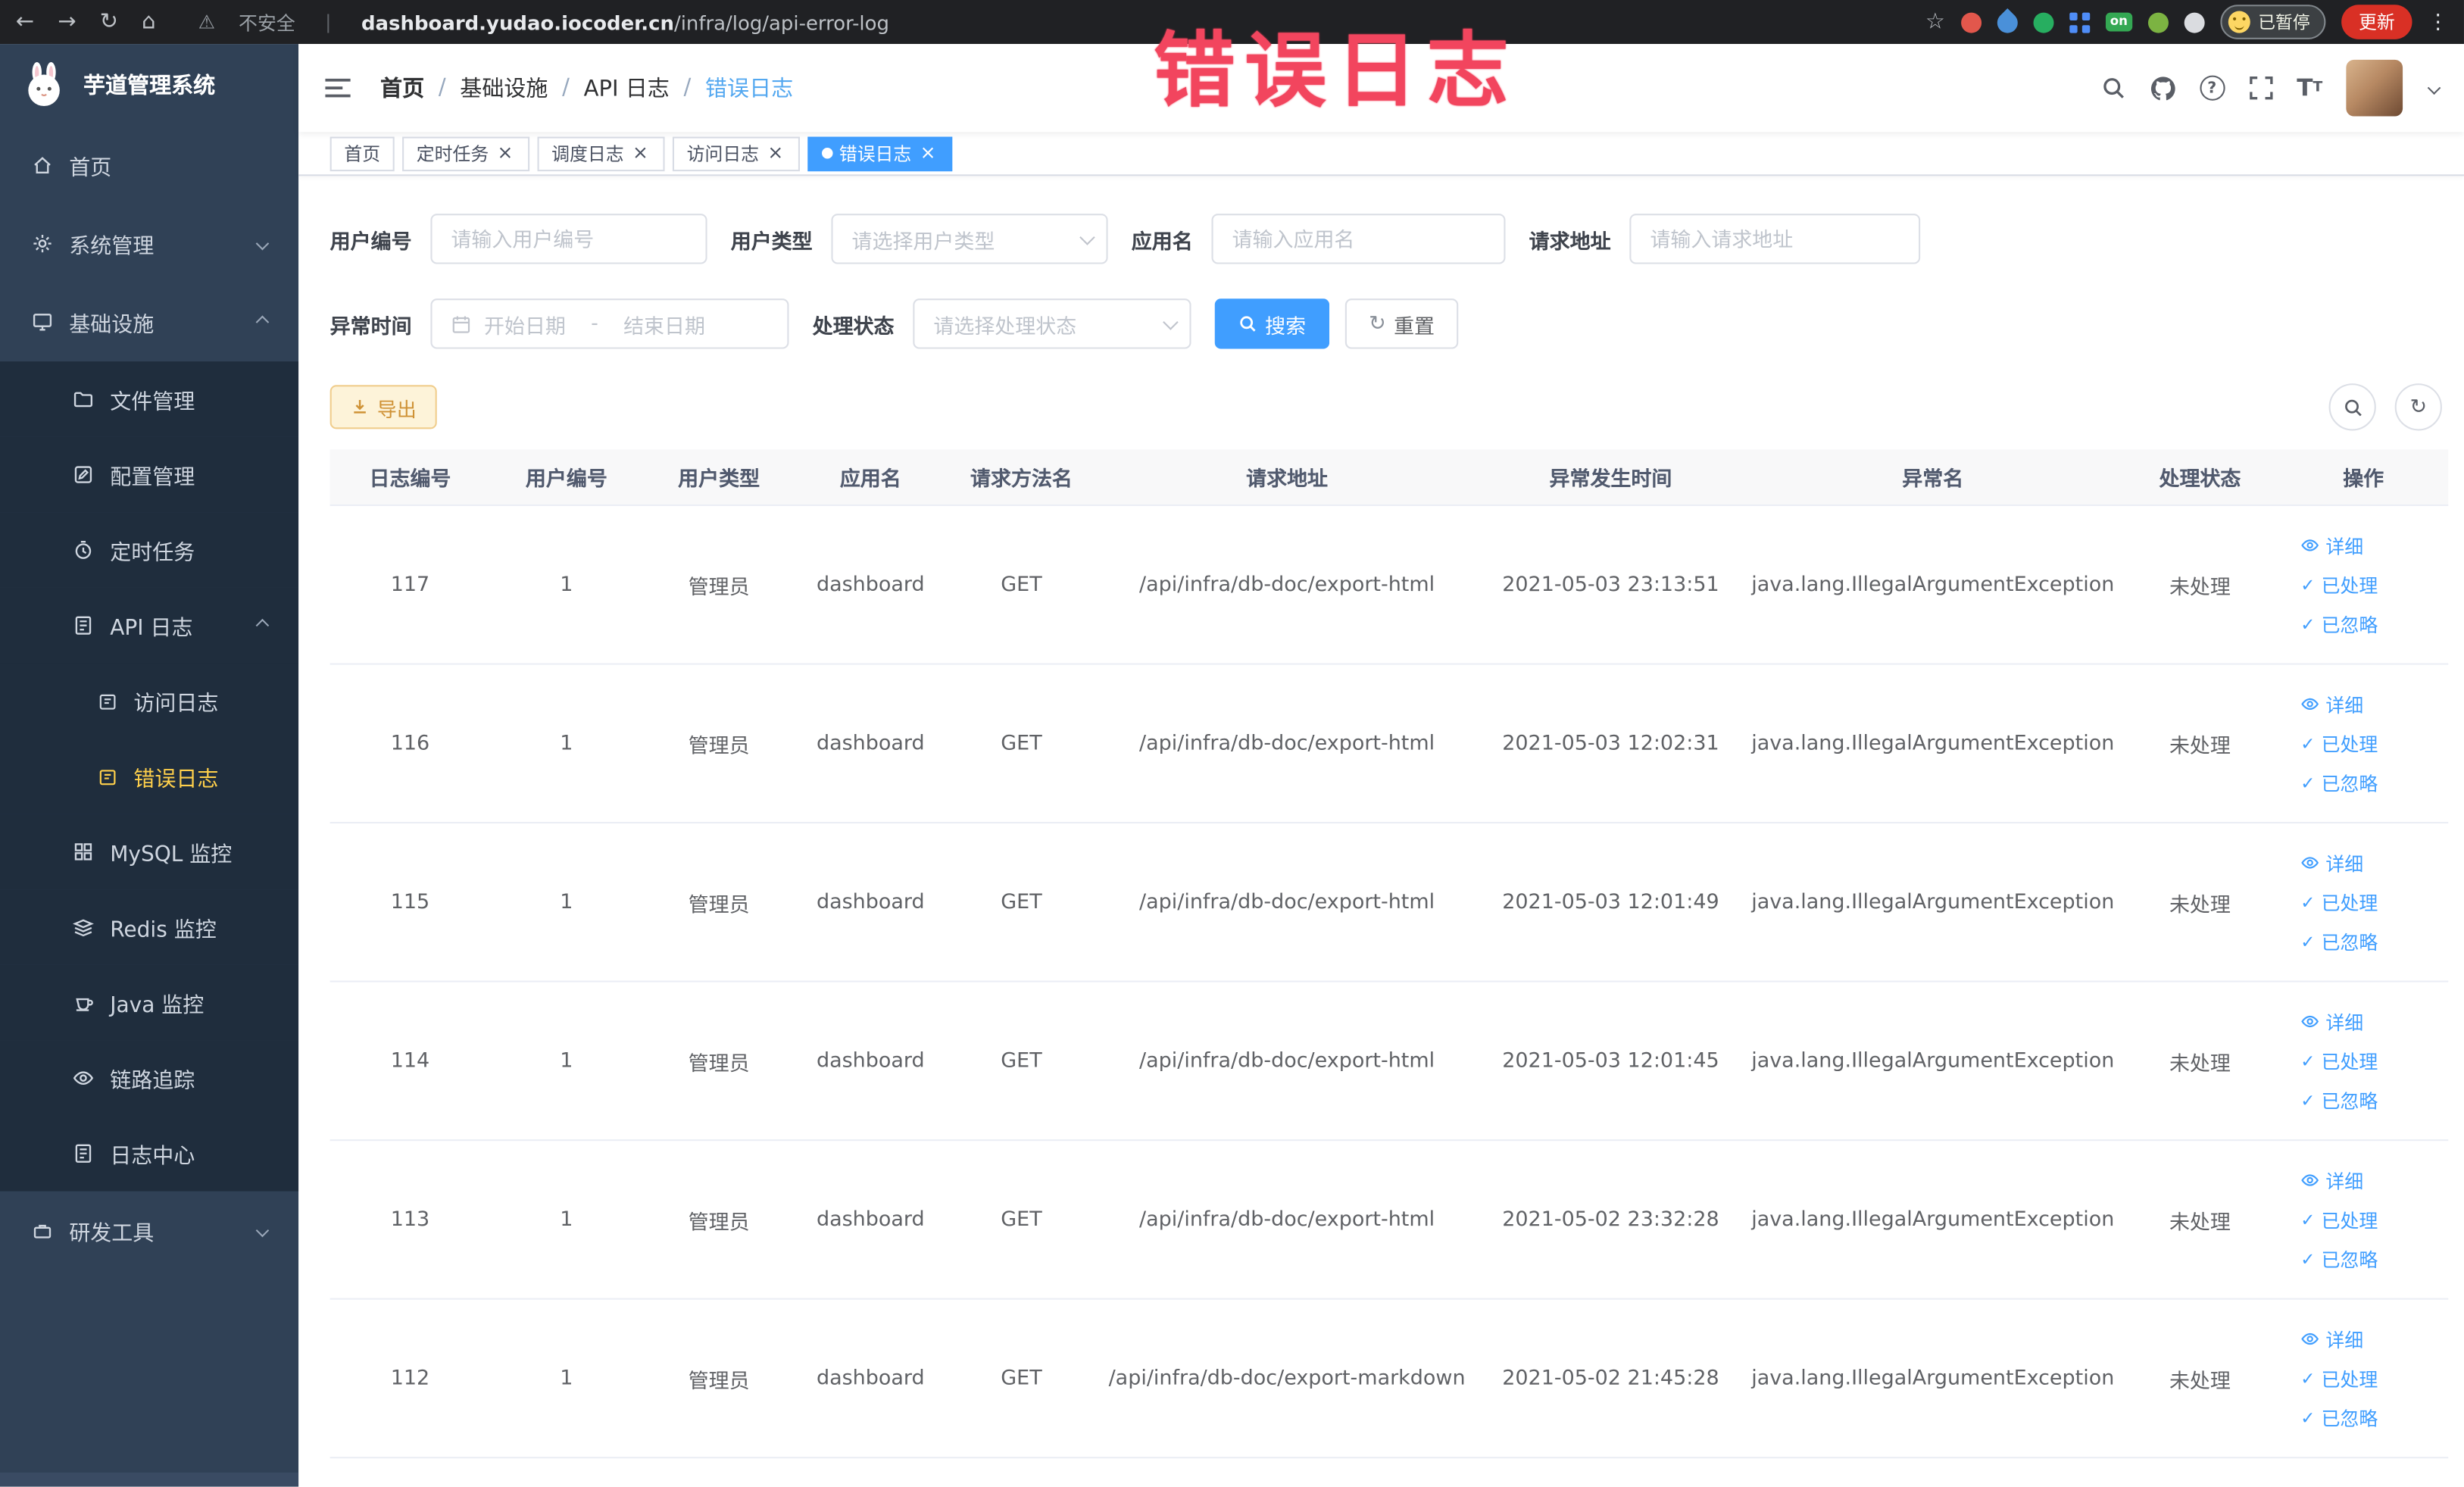  I want to click on profile-paused-badge: 已暂停, so click(2273, 22).